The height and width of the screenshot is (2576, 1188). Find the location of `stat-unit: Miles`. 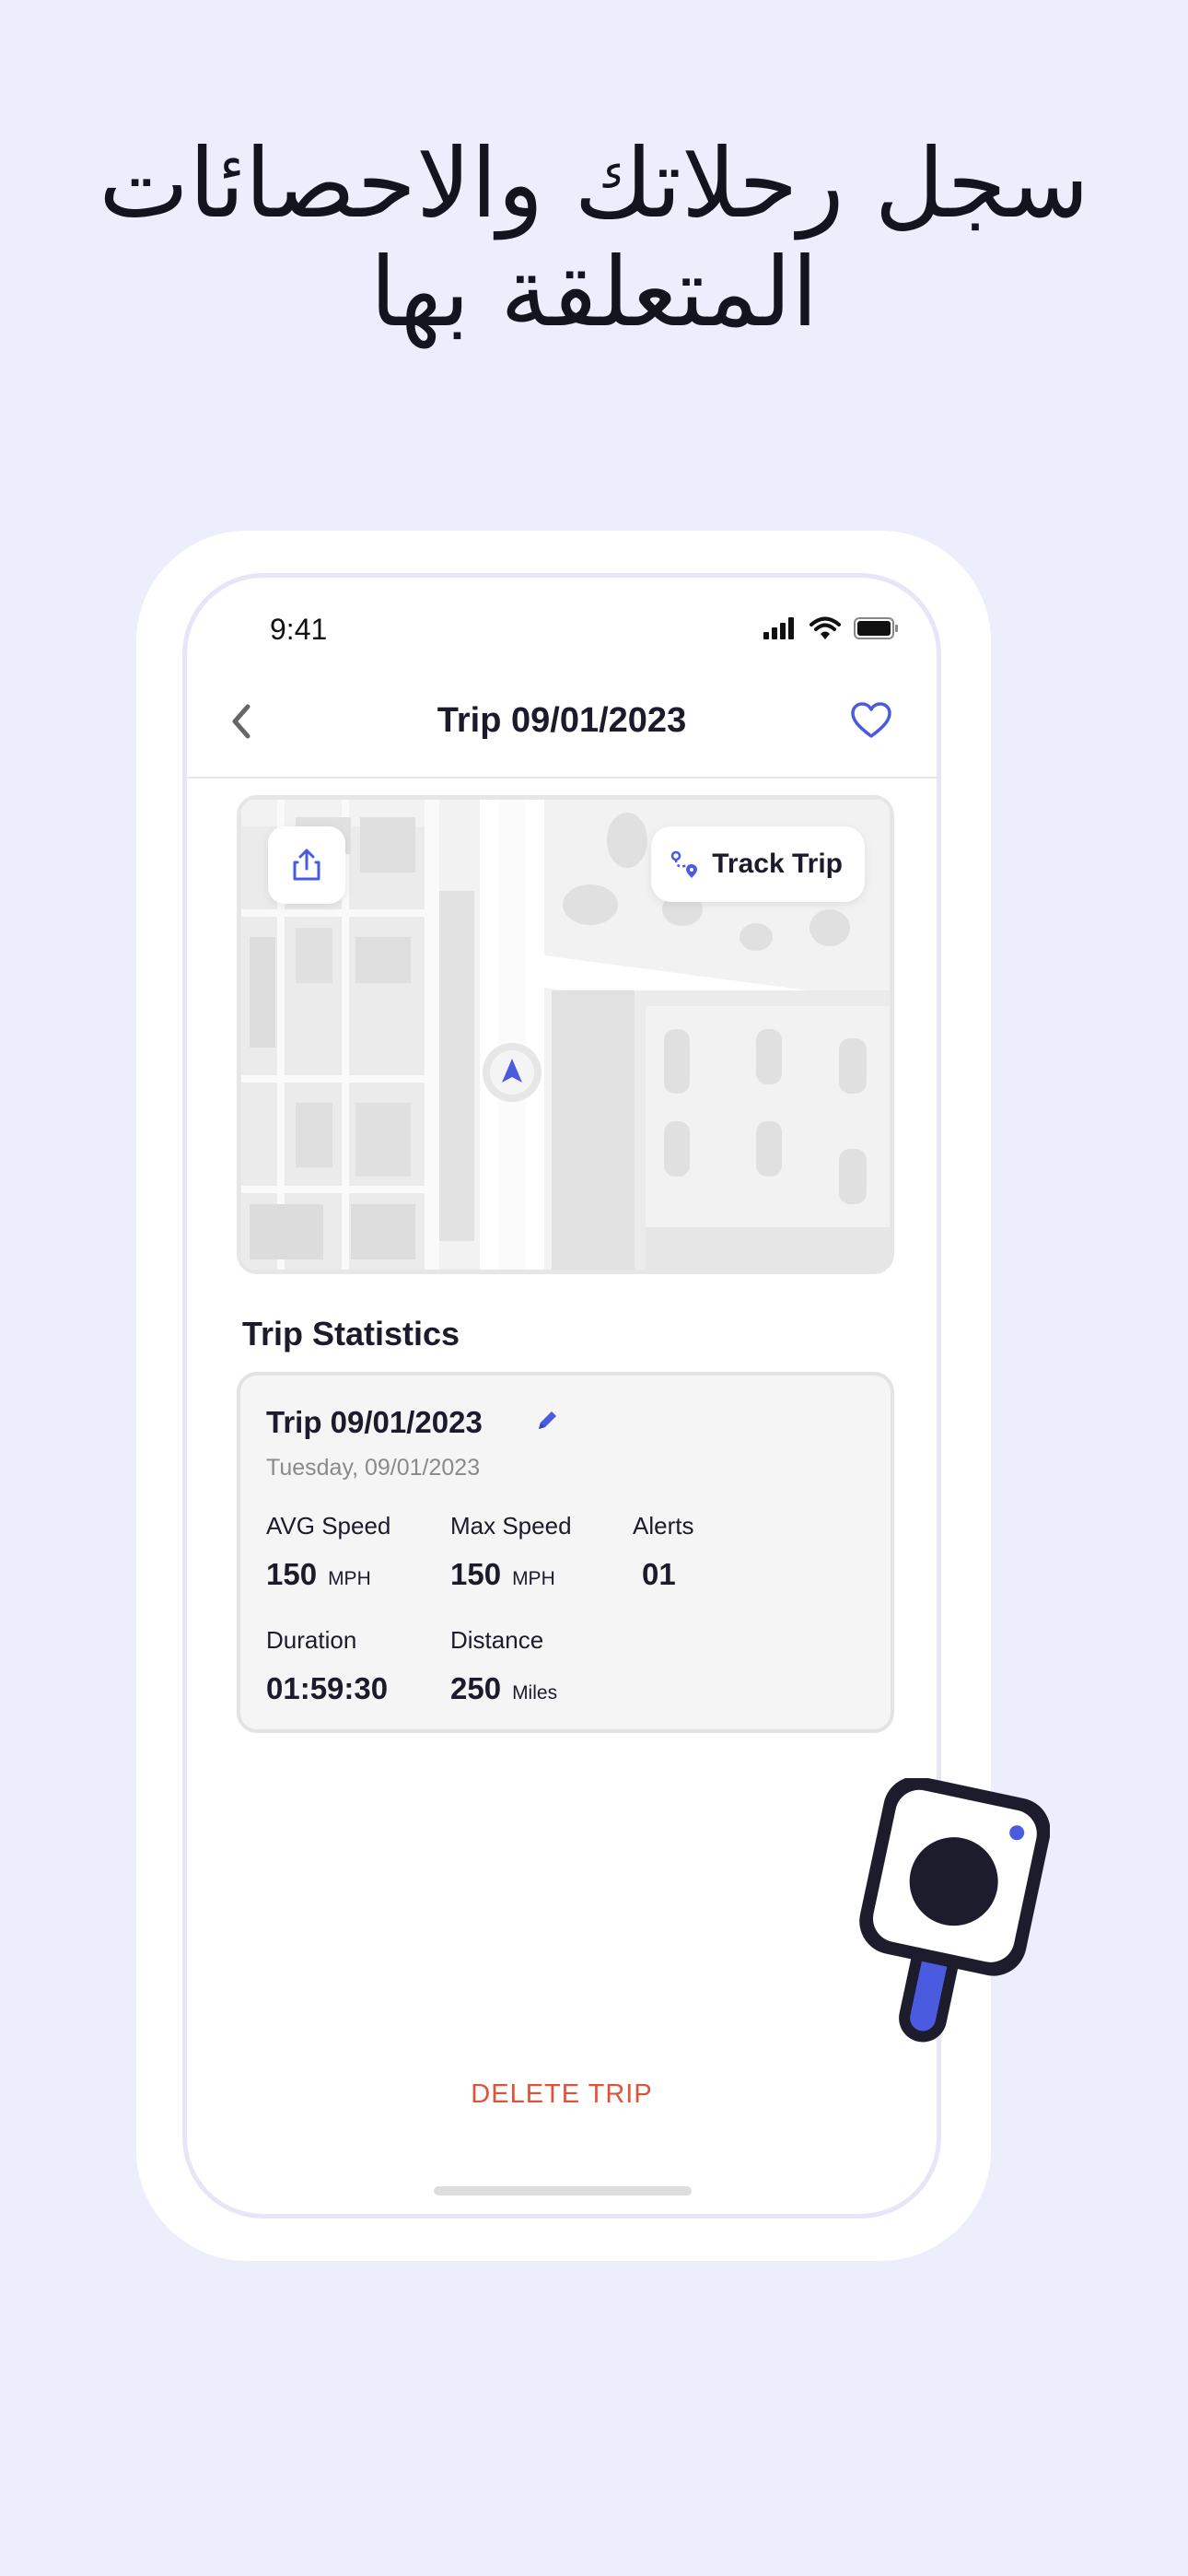

stat-unit: Miles is located at coordinates (535, 1693).